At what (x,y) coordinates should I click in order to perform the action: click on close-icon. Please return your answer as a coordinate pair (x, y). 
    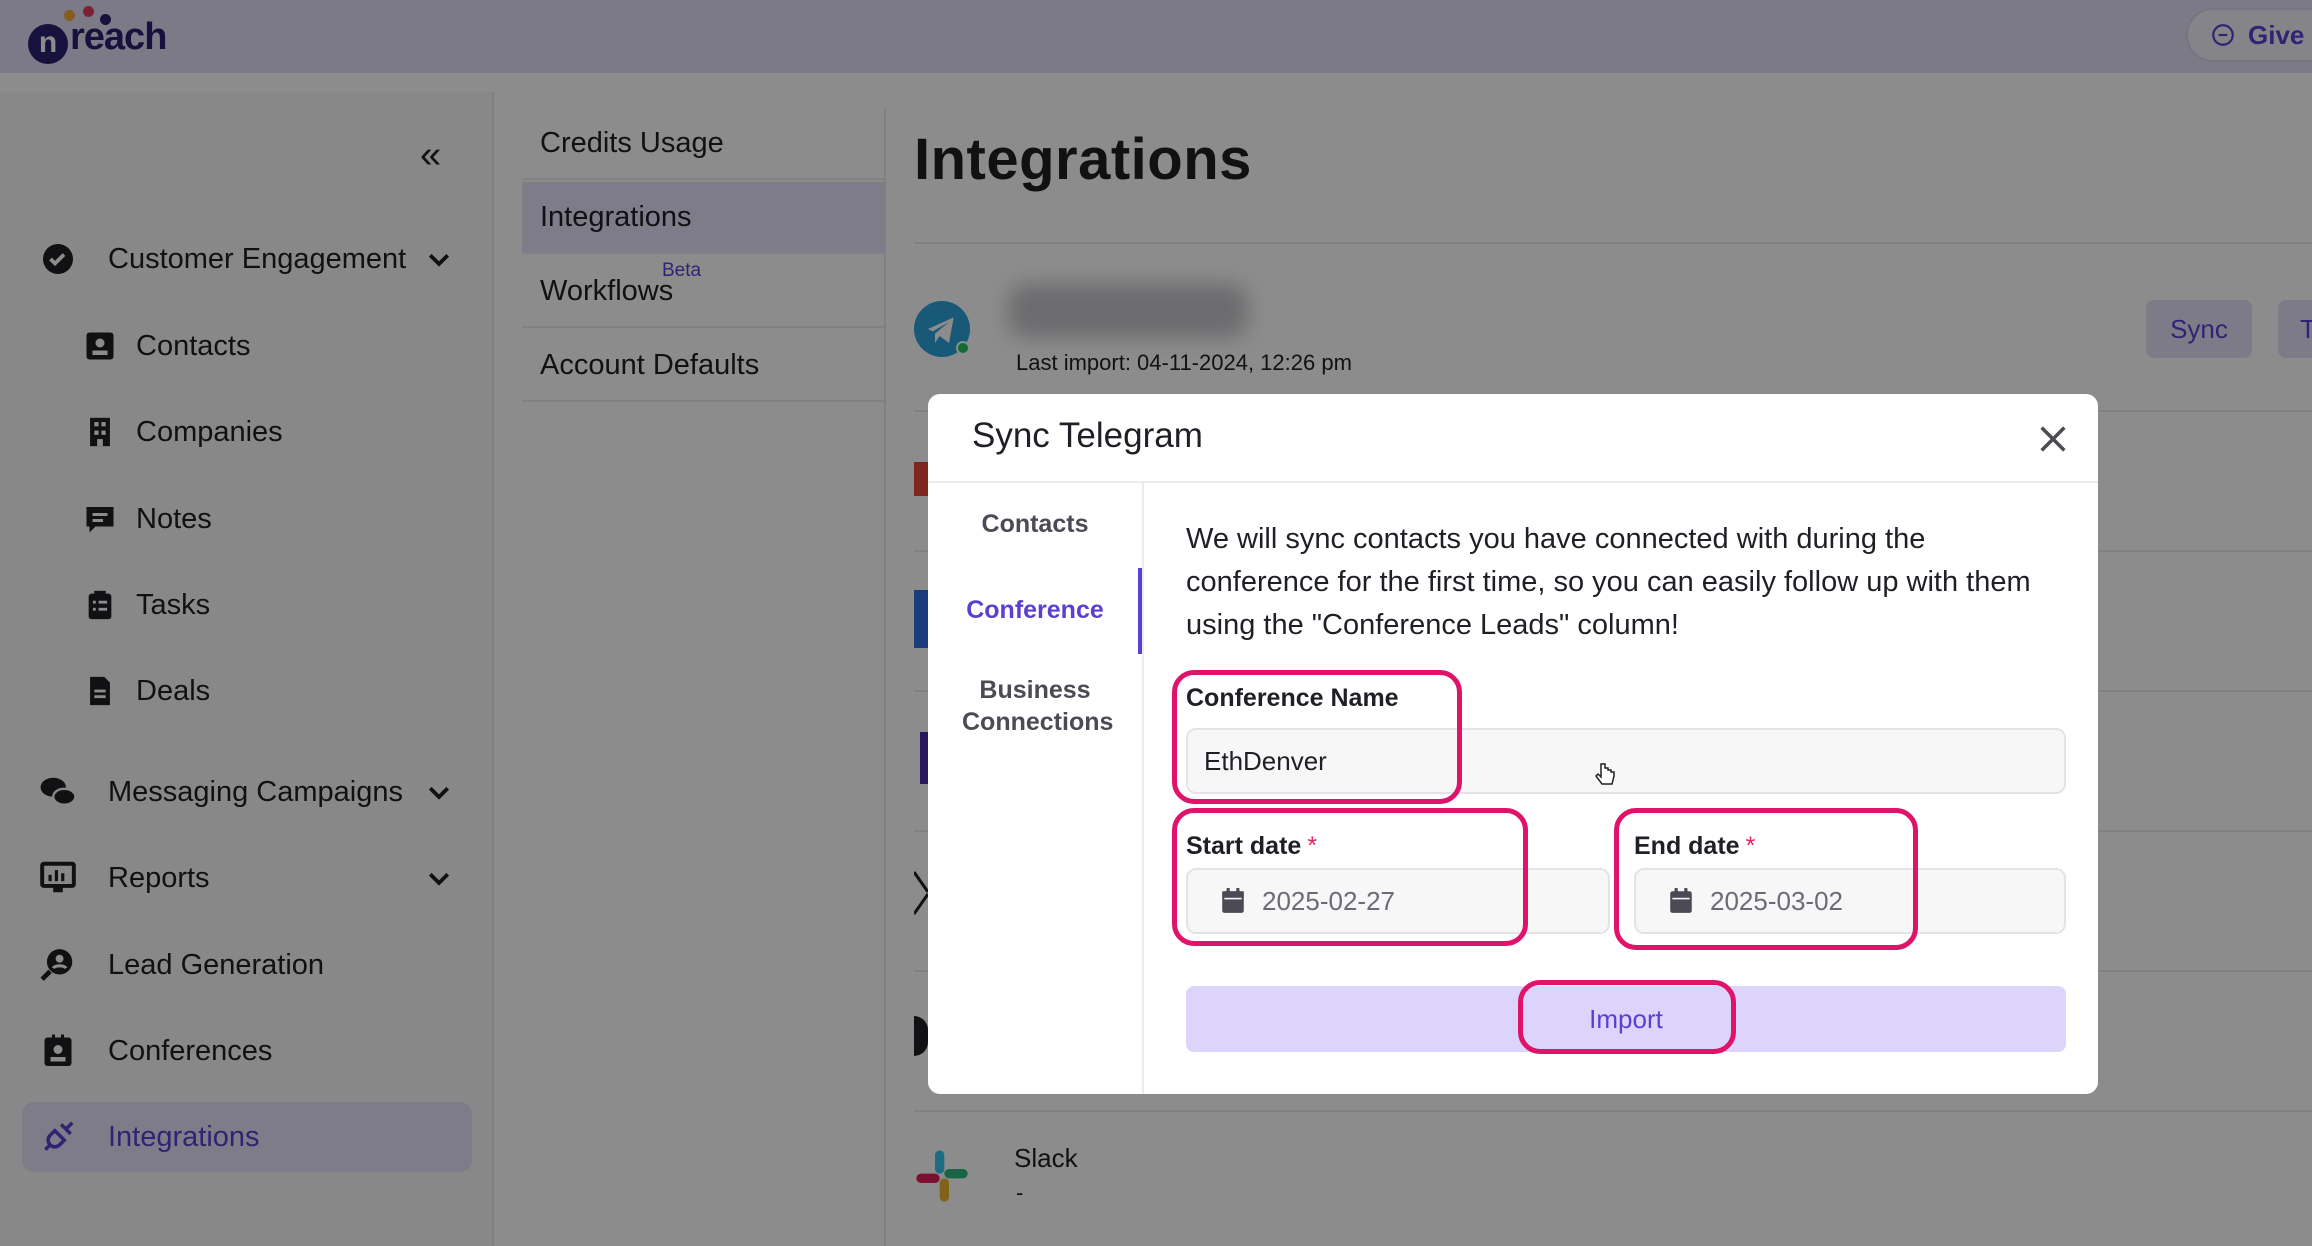
    Looking at the image, I should click on (2053, 439).